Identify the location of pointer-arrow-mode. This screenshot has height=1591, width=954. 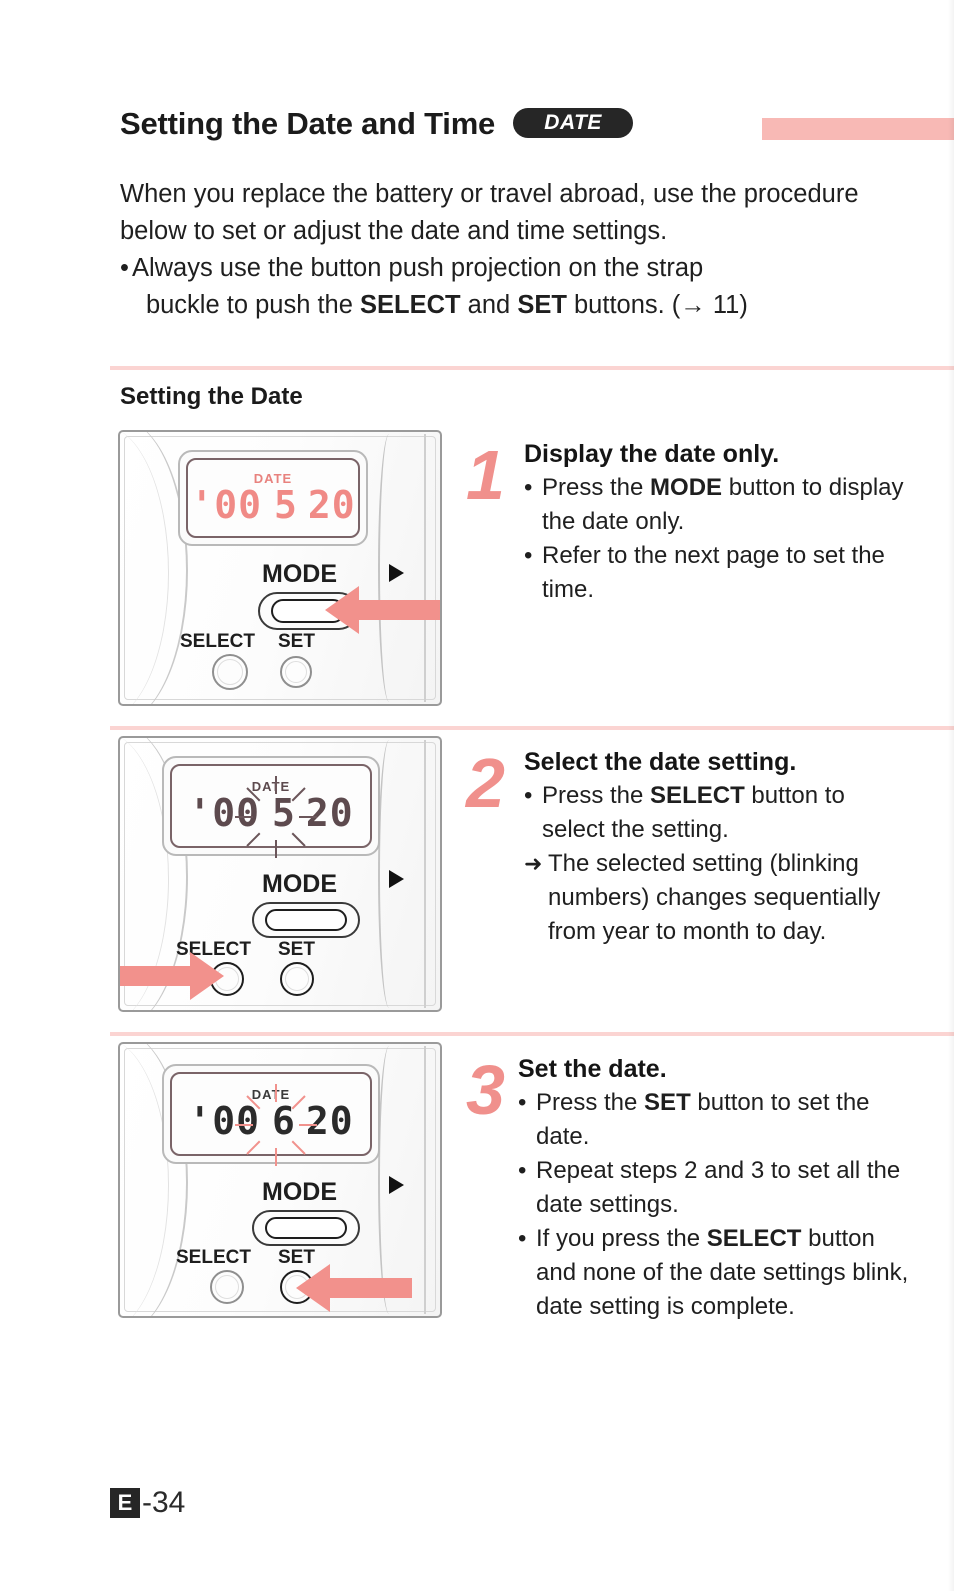
(382, 610).